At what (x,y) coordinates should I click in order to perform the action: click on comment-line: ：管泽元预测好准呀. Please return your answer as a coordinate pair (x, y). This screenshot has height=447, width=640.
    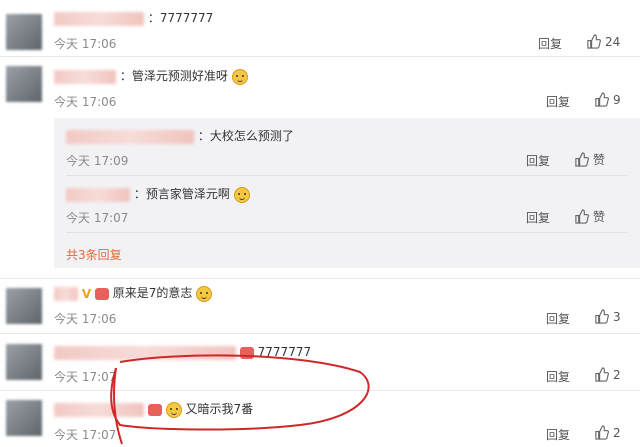
    Looking at the image, I should click on (151, 76).